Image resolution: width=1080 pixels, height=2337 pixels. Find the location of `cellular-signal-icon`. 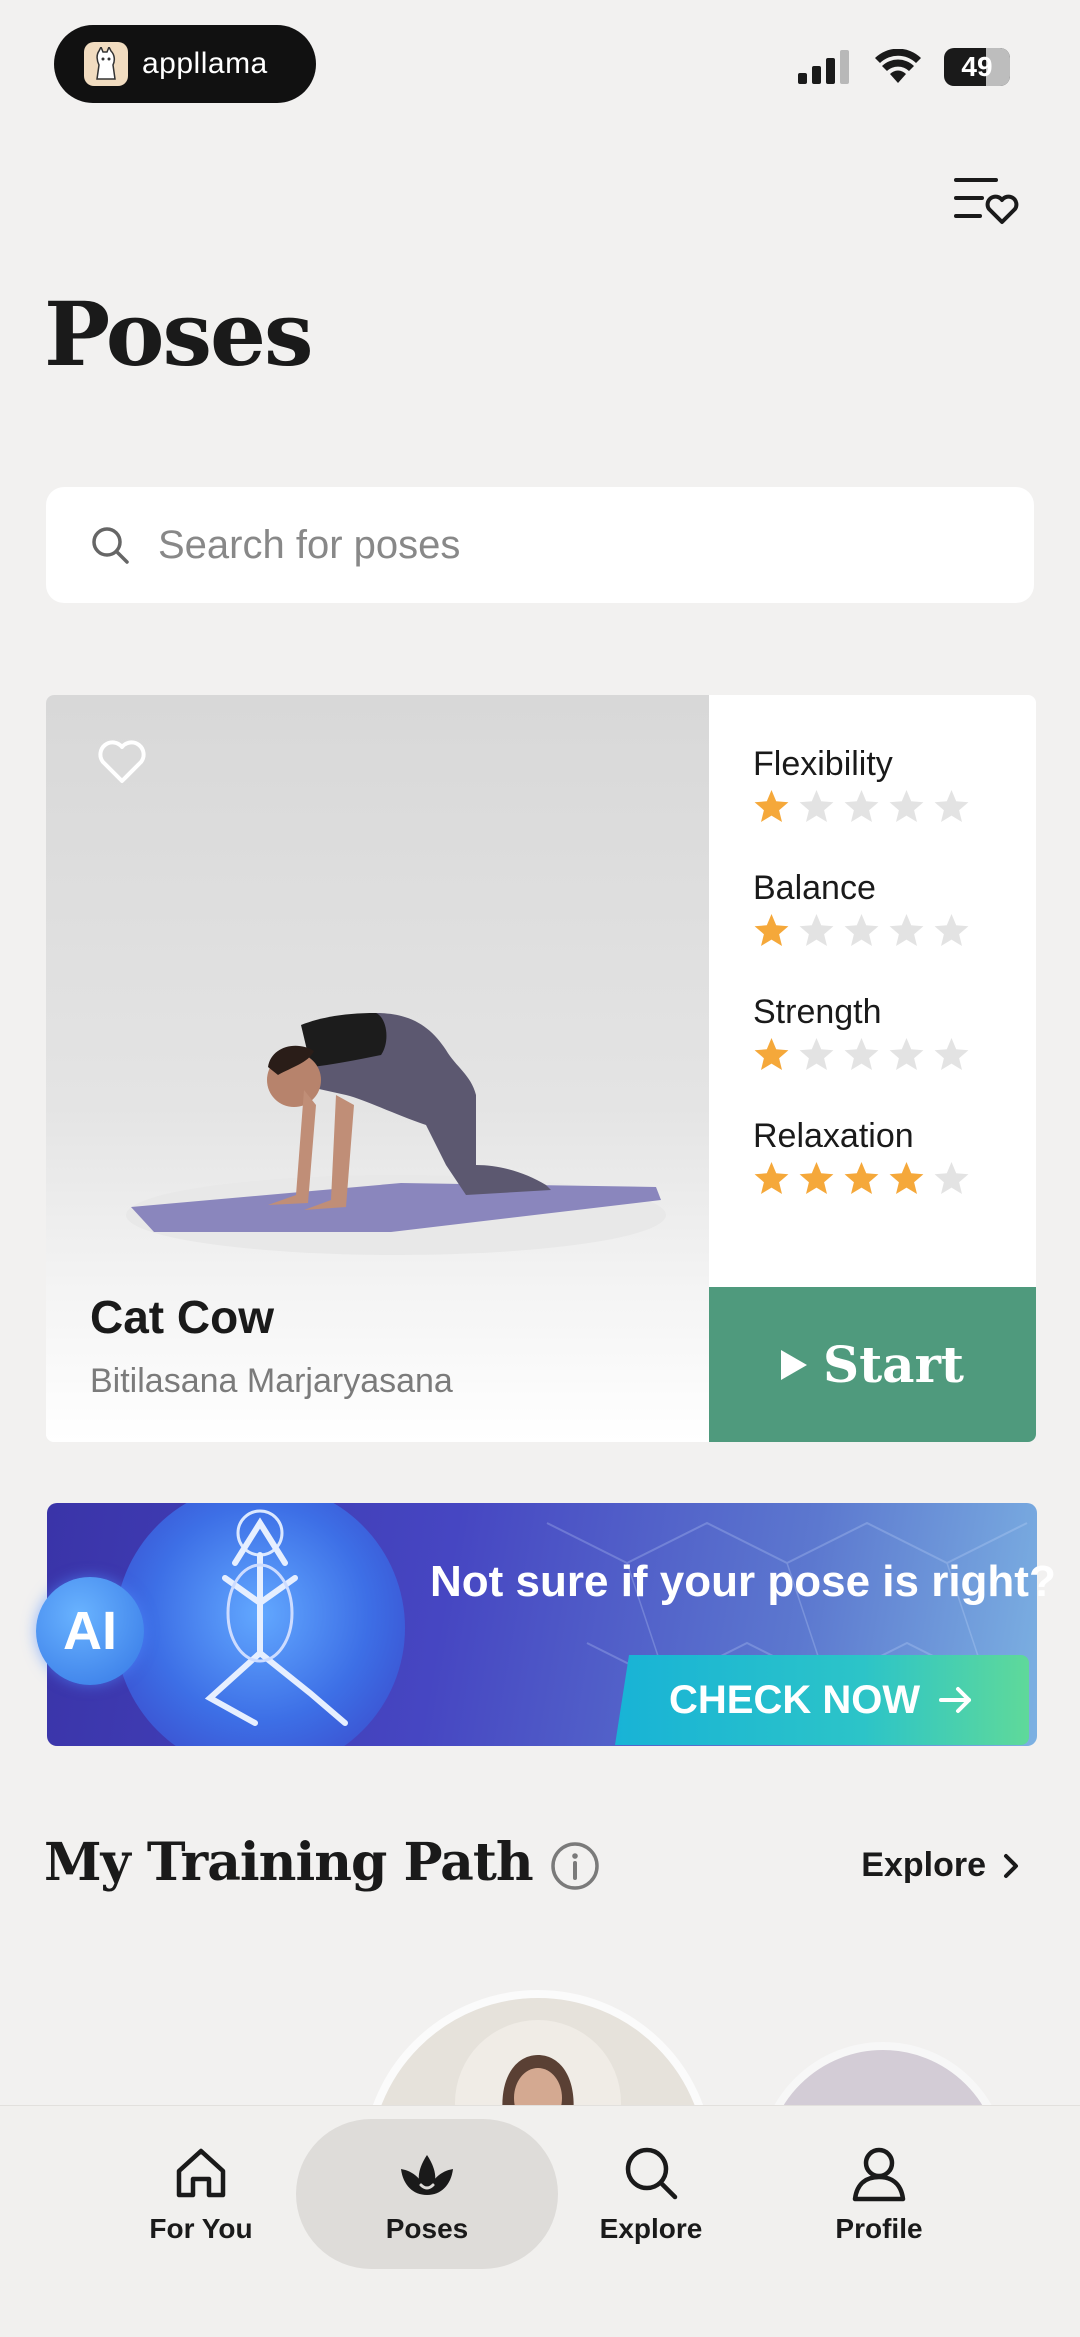

cellular-signal-icon is located at coordinates (823, 67).